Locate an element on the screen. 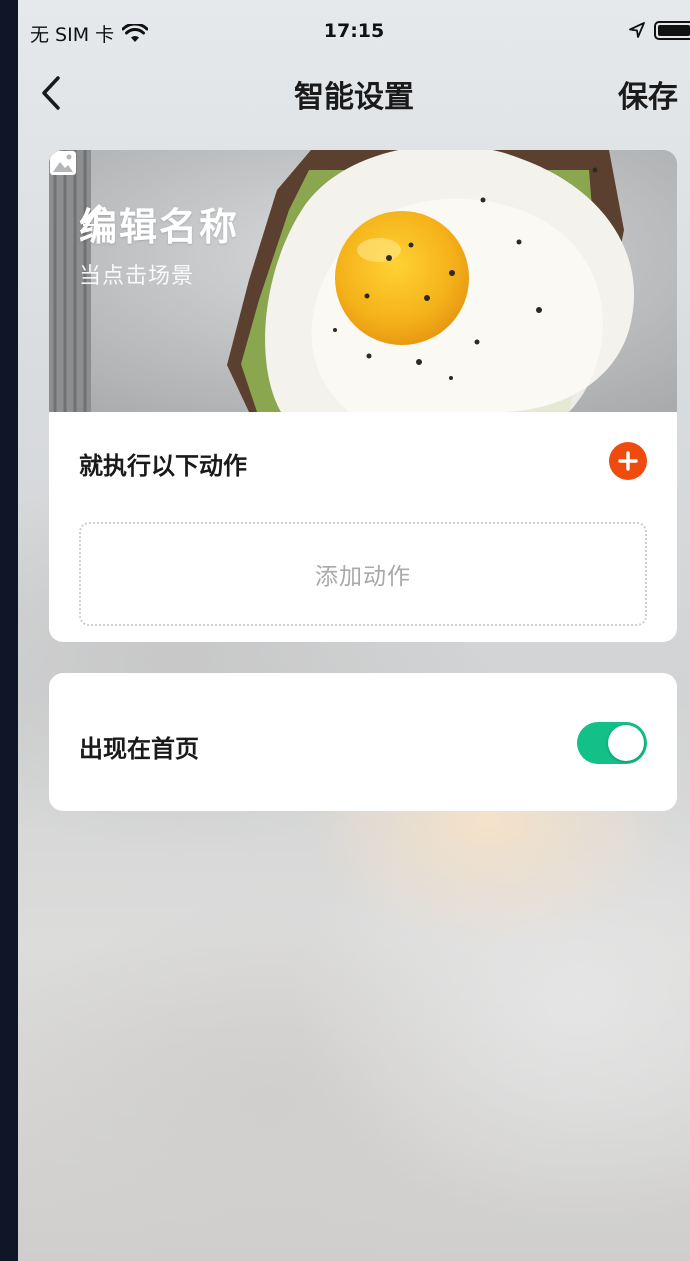 Image resolution: width=690 pixels, height=1261 pixels. add-action-button is located at coordinates (628, 461).